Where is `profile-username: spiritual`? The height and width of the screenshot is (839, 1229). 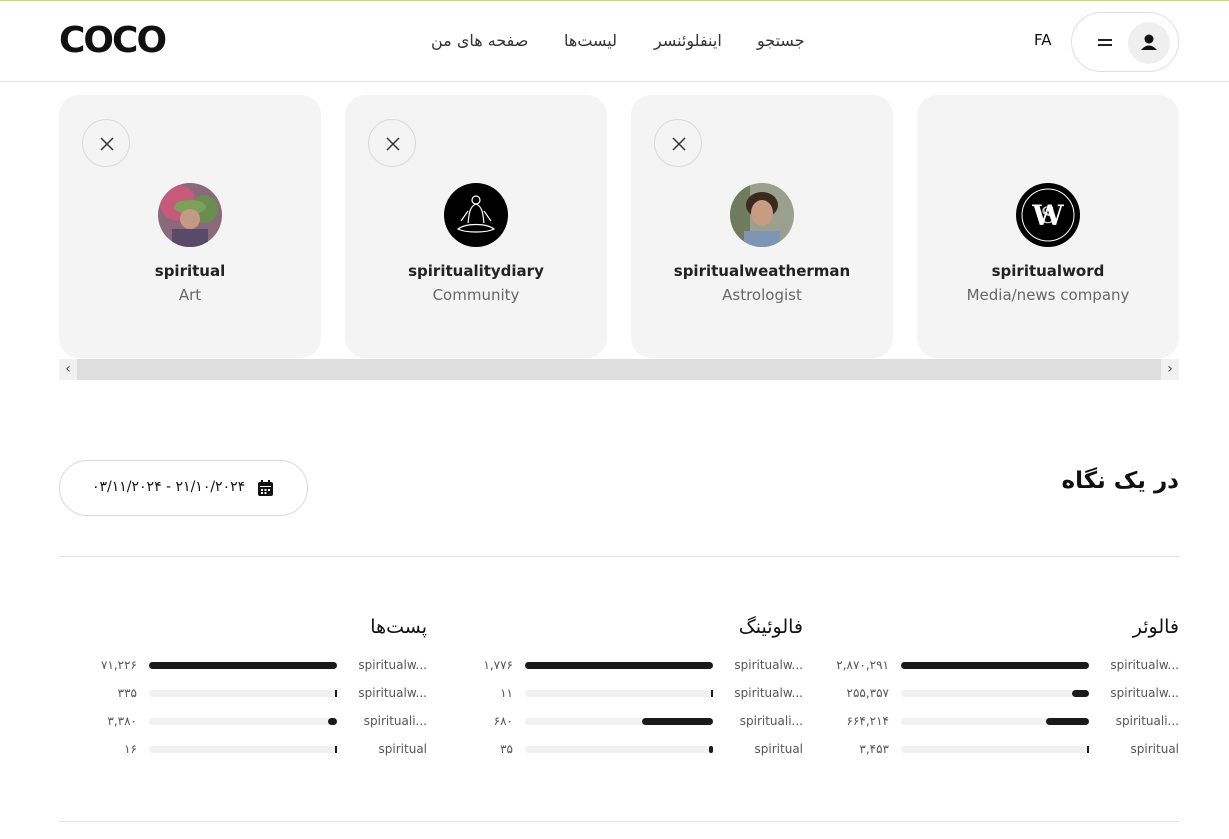
profile-username: spiritual is located at coordinates (190, 271).